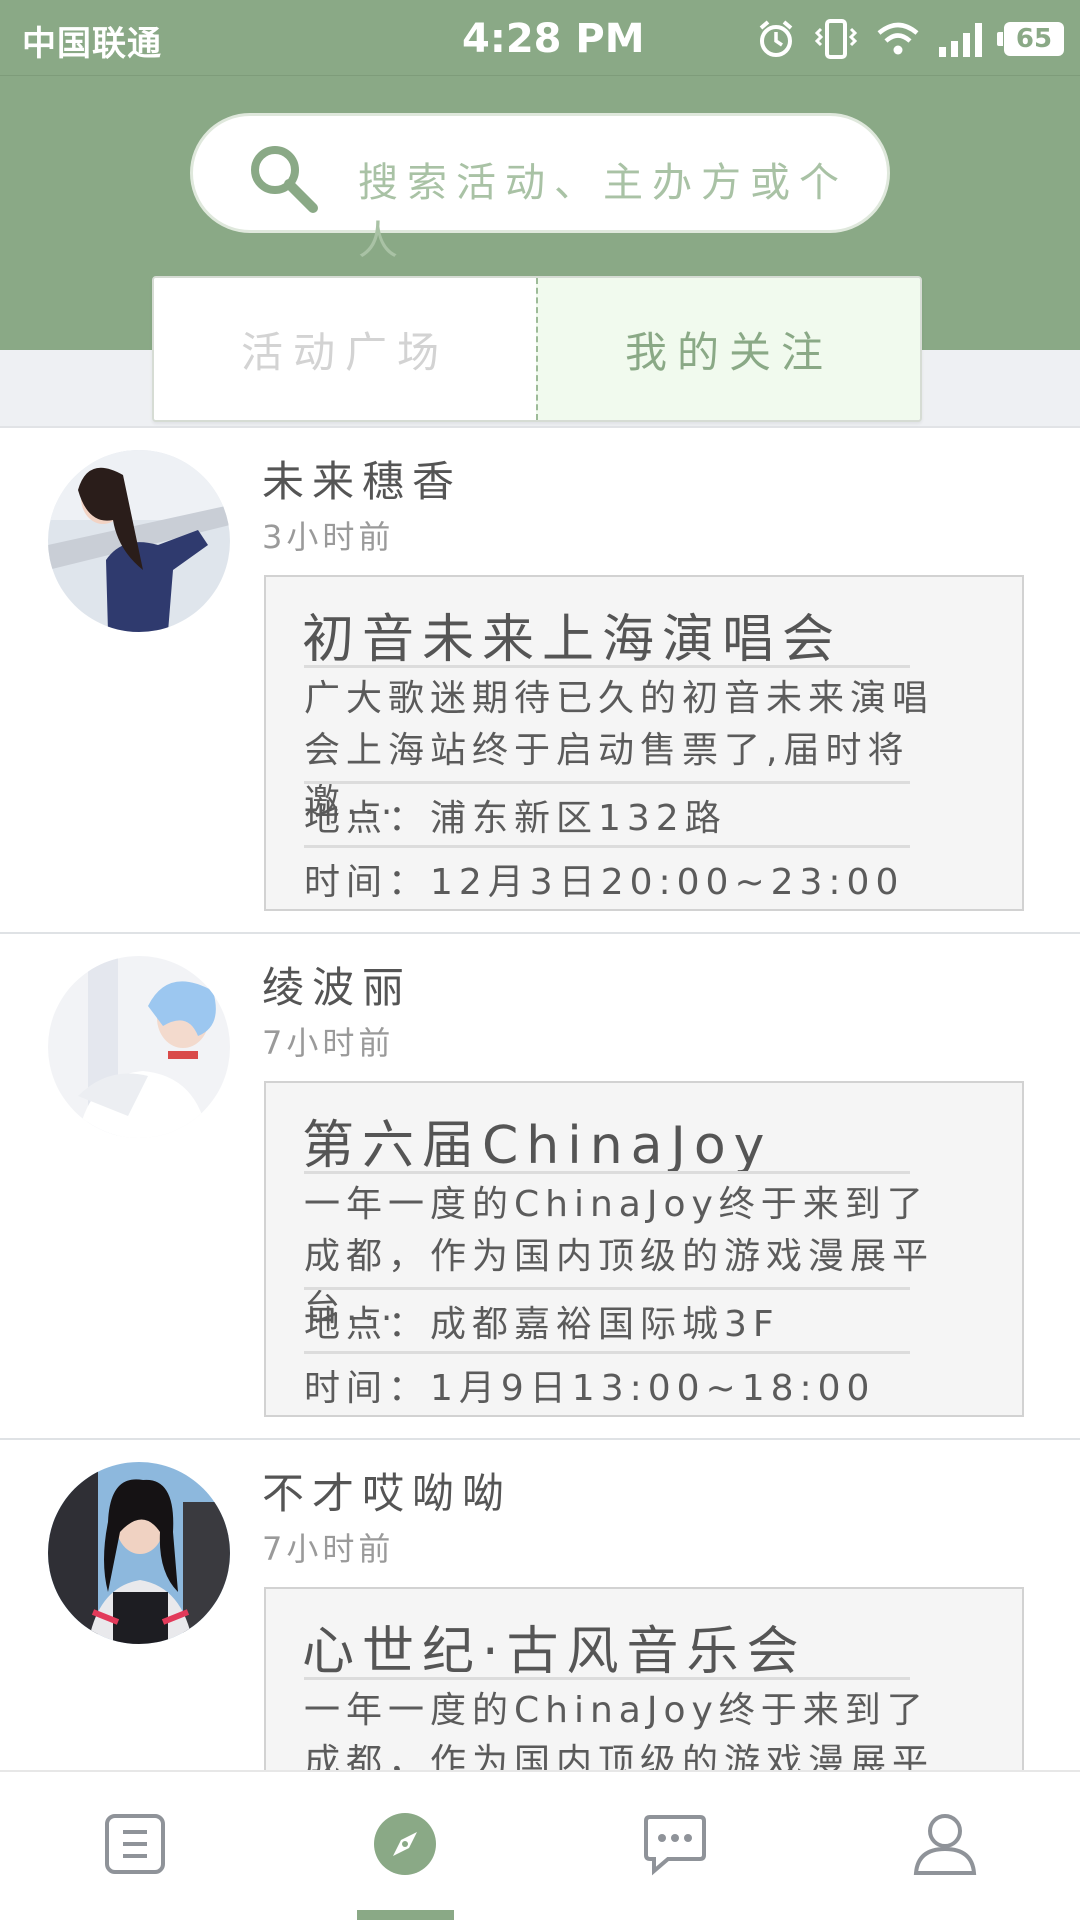 This screenshot has height=1920, width=1080. What do you see at coordinates (590, 1388) in the screenshot?
I see `event-time: 时间：1月9日13:00~18:00` at bounding box center [590, 1388].